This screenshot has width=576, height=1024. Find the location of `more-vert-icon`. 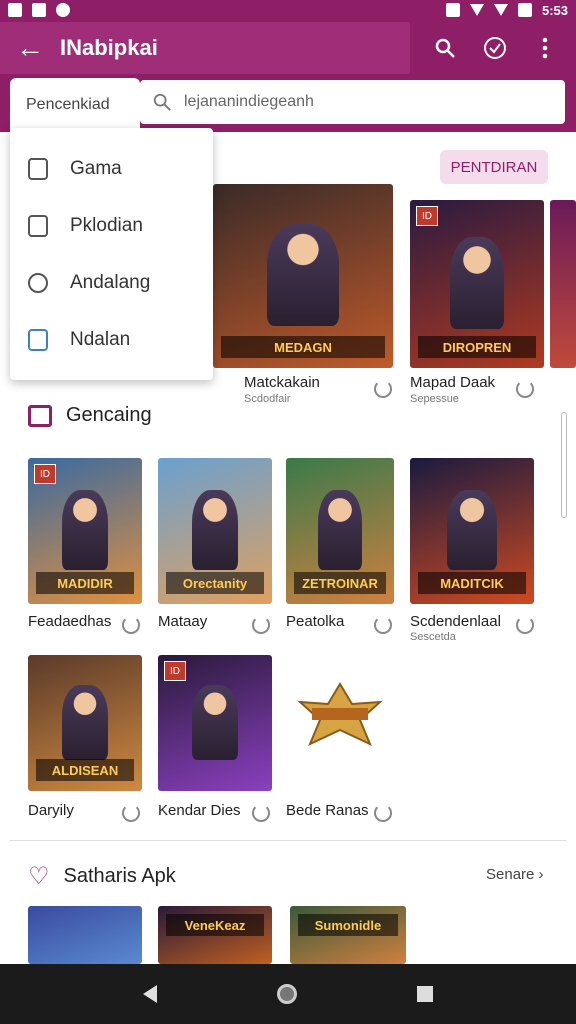

more-vert-icon is located at coordinates (545, 48).